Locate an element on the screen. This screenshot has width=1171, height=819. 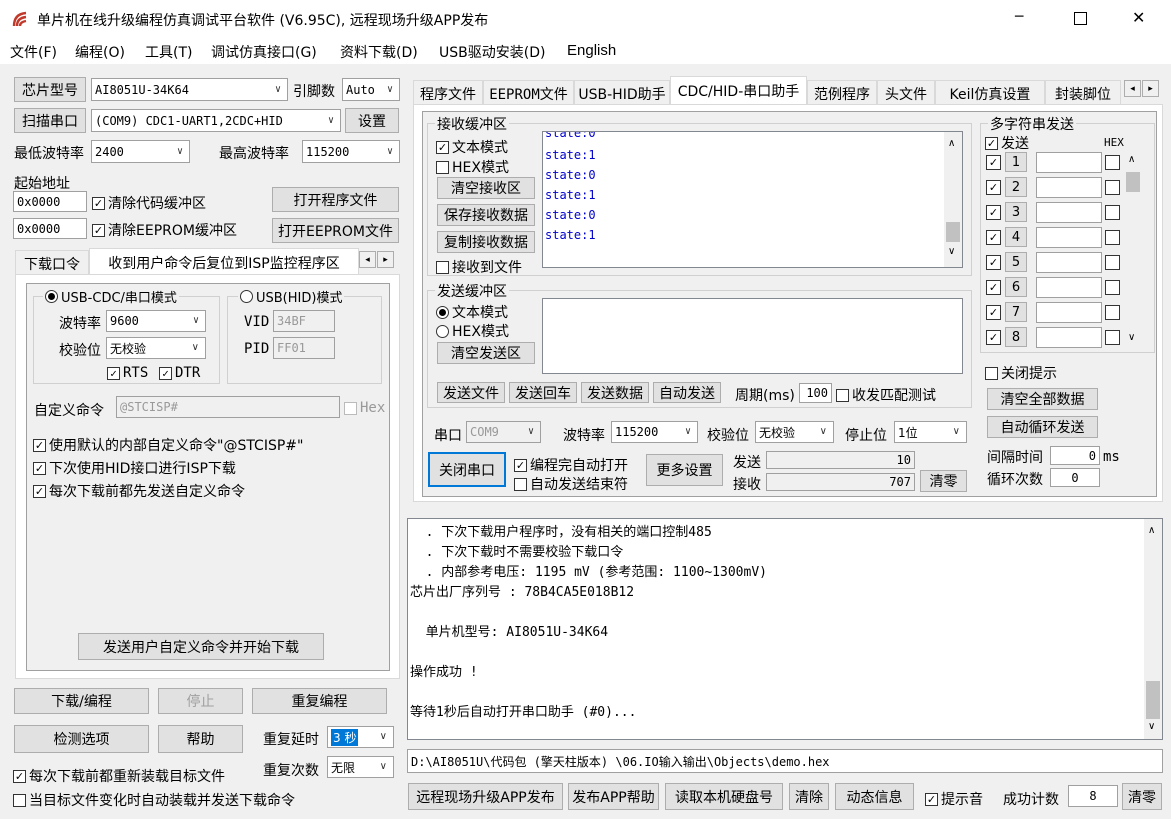
reload-target-checkbox: ✓ 每次下载前都重新装载目标文件 is located at coordinates (119, 776).